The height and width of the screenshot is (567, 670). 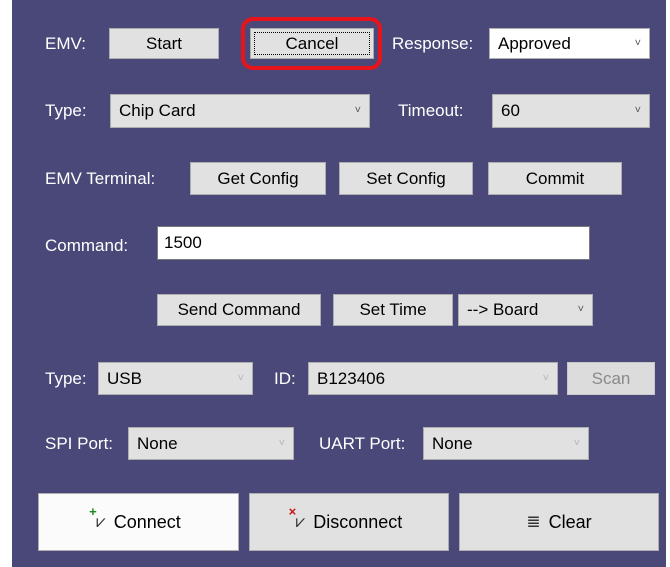 What do you see at coordinates (362, 443) in the screenshot?
I see `uart-port-label: UART Port:` at bounding box center [362, 443].